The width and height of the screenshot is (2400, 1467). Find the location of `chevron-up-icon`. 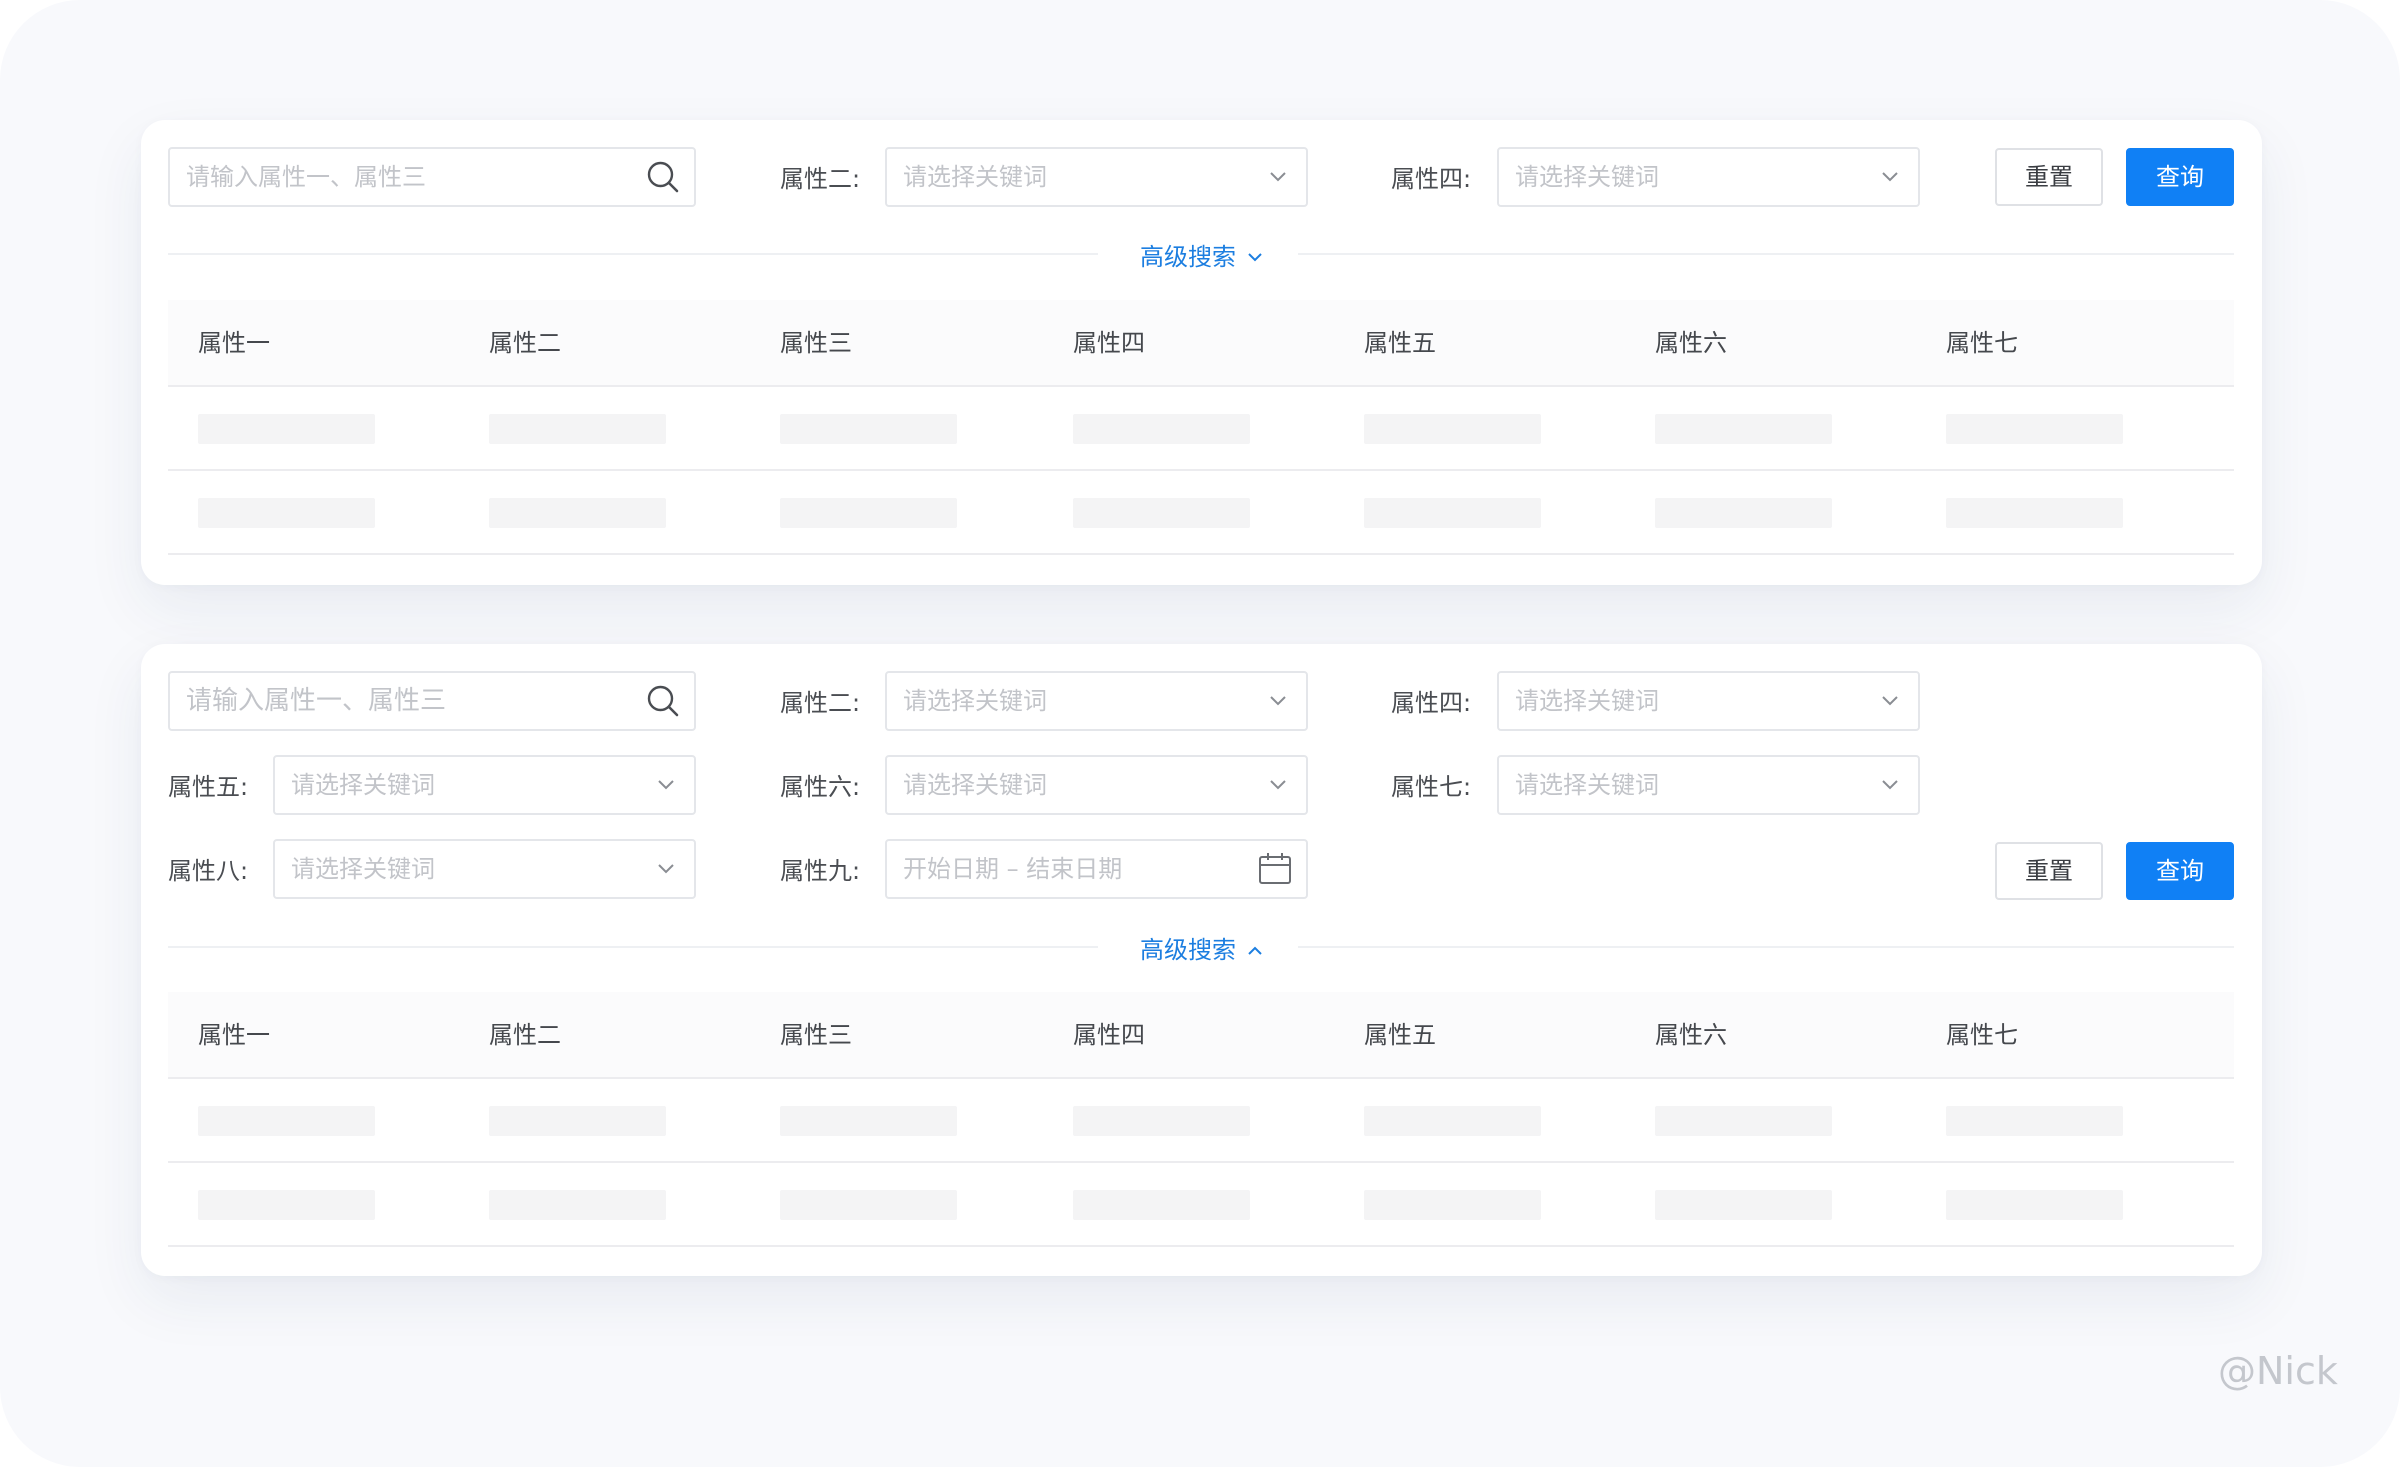

chevron-up-icon is located at coordinates (1249, 947).